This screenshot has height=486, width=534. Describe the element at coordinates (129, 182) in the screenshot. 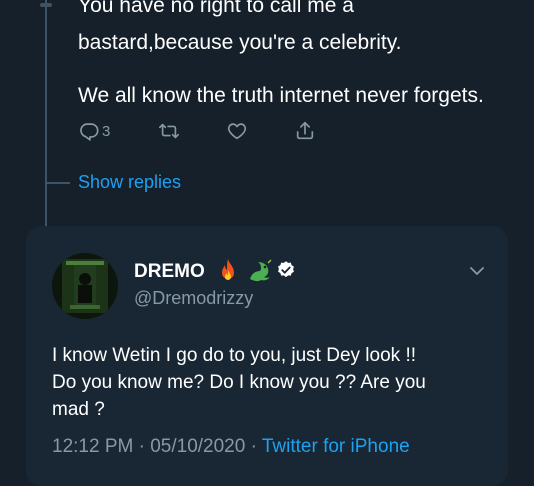

I see `show-replies-link: Show replies` at that location.